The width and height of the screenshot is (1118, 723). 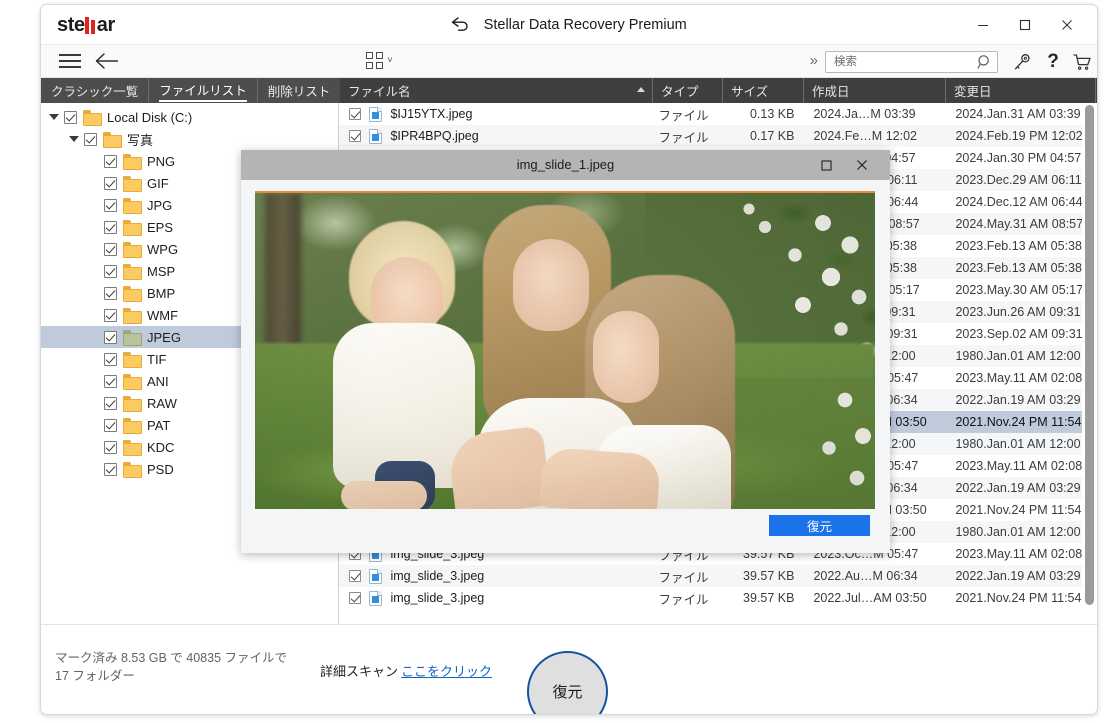 I want to click on search-icon, so click(x=984, y=64).